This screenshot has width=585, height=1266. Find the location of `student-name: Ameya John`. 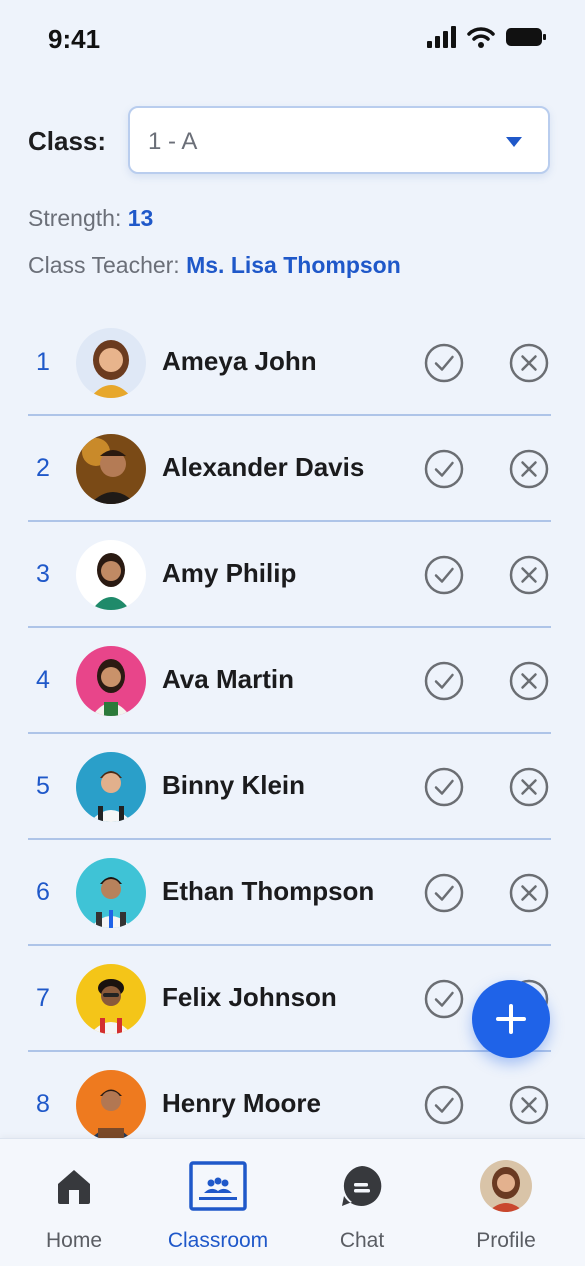

student-name: Ameya John is located at coordinates (239, 361).